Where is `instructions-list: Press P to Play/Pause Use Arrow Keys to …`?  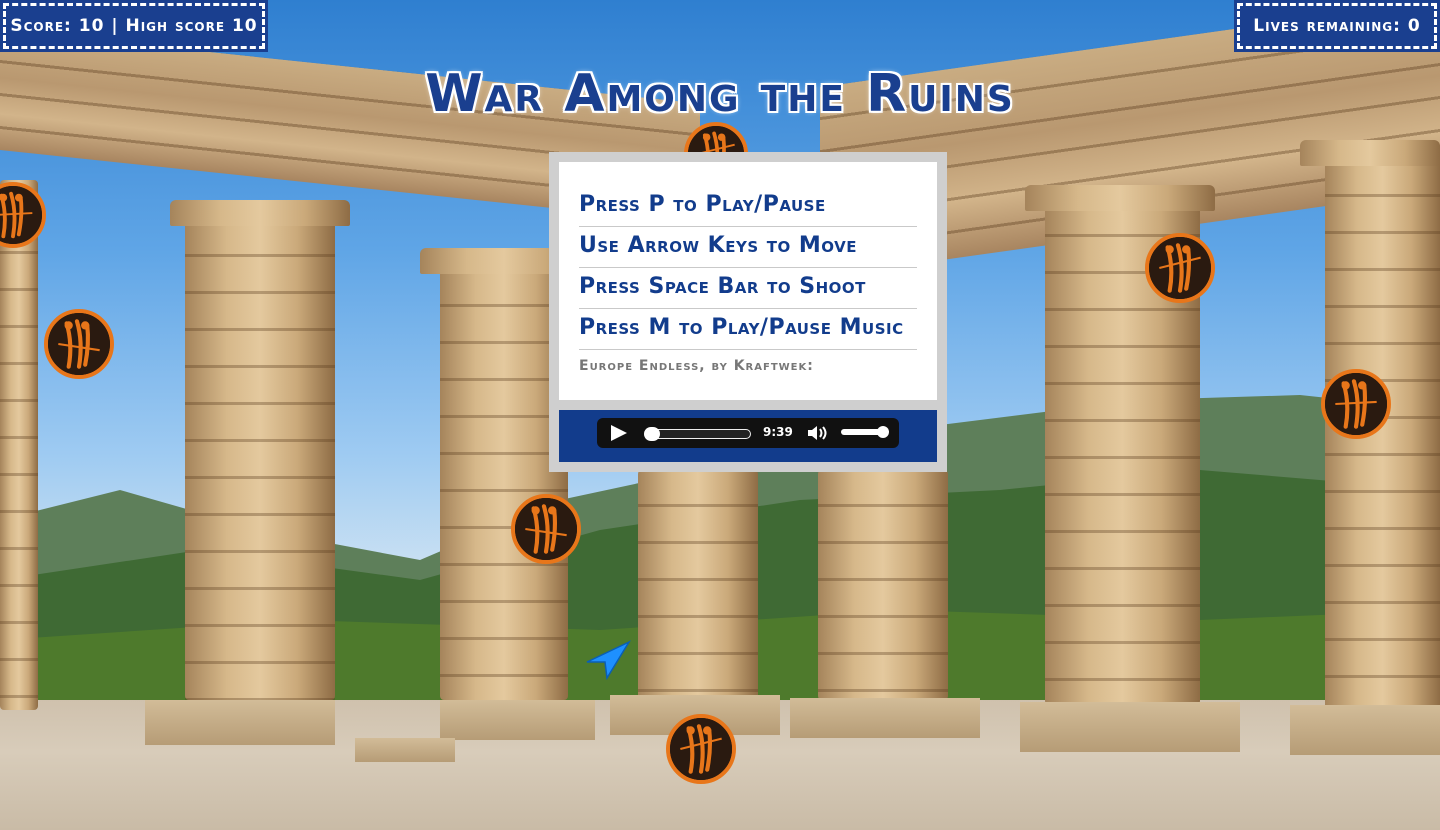
instructions-list: Press P to Play/Pause Use Arrow Keys to … is located at coordinates (748, 281).